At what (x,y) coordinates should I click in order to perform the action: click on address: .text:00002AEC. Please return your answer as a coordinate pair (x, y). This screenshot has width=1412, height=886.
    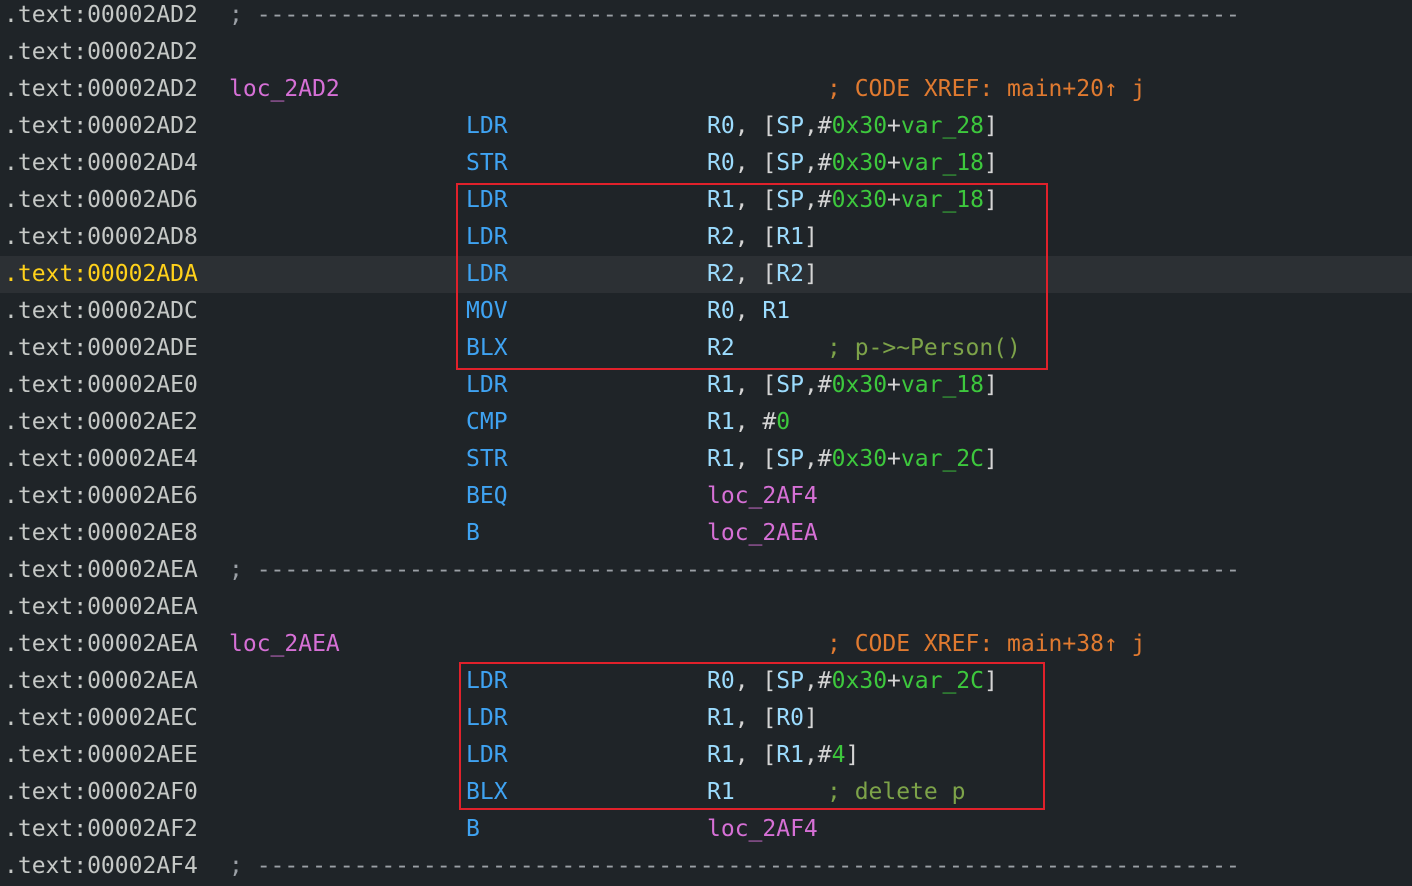
    Looking at the image, I should click on (101, 718).